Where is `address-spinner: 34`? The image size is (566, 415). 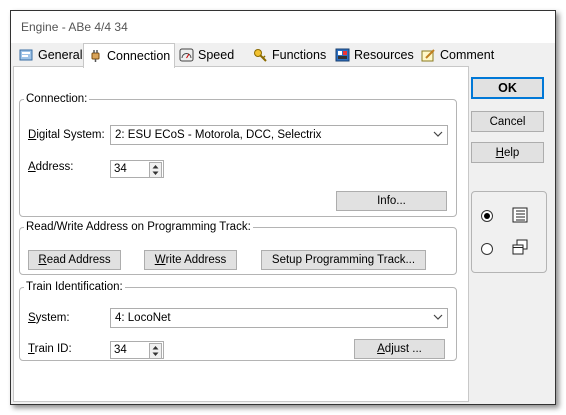 address-spinner: 34 is located at coordinates (137, 169).